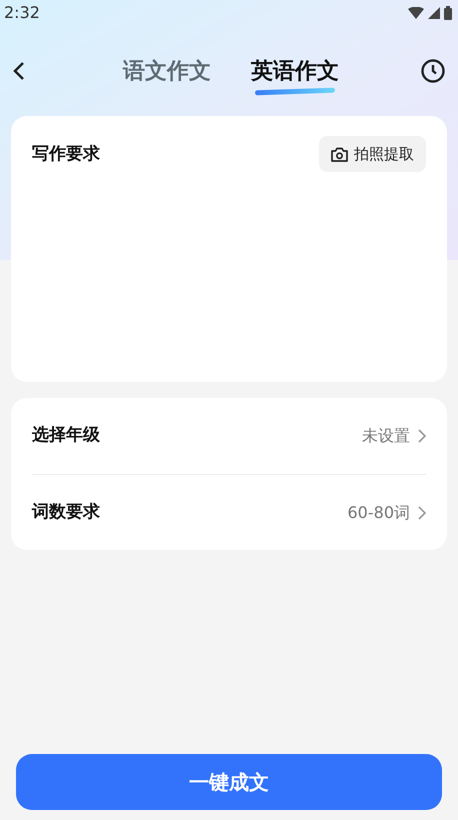  What do you see at coordinates (295, 71) in the screenshot?
I see `tab: 英语作文` at bounding box center [295, 71].